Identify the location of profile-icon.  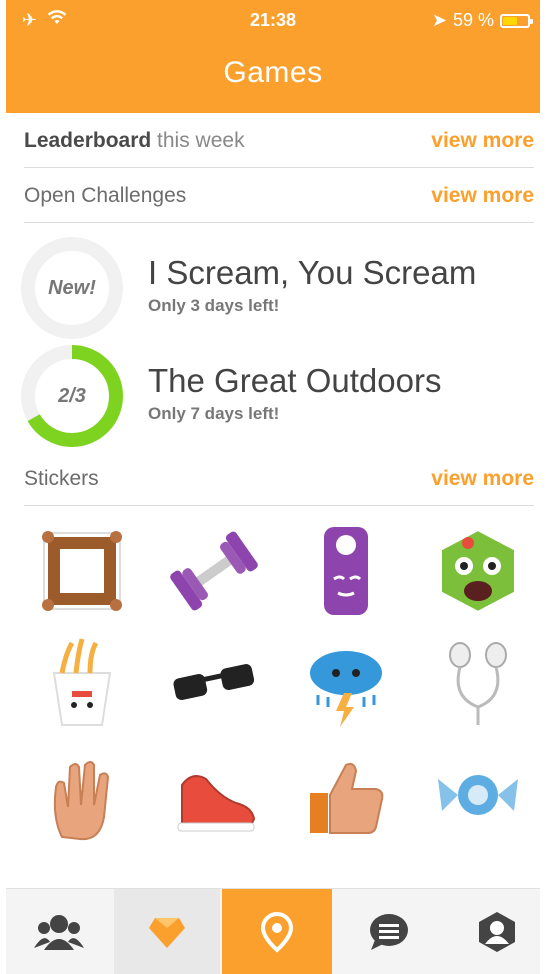
(497, 931).